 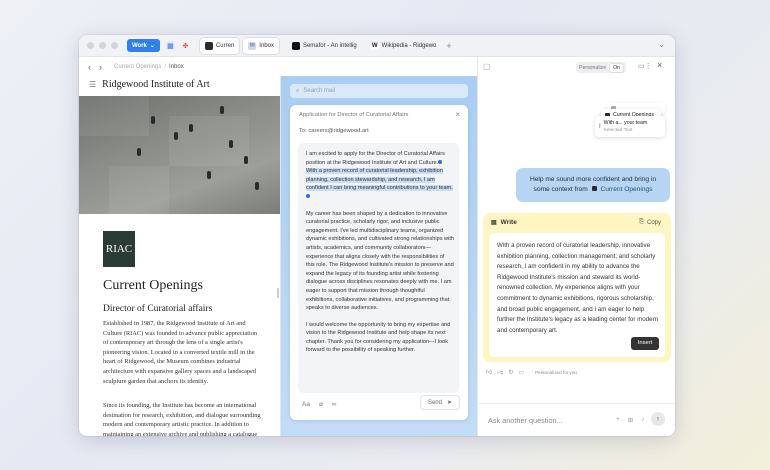 I want to click on write-label: Write, so click(x=508, y=222).